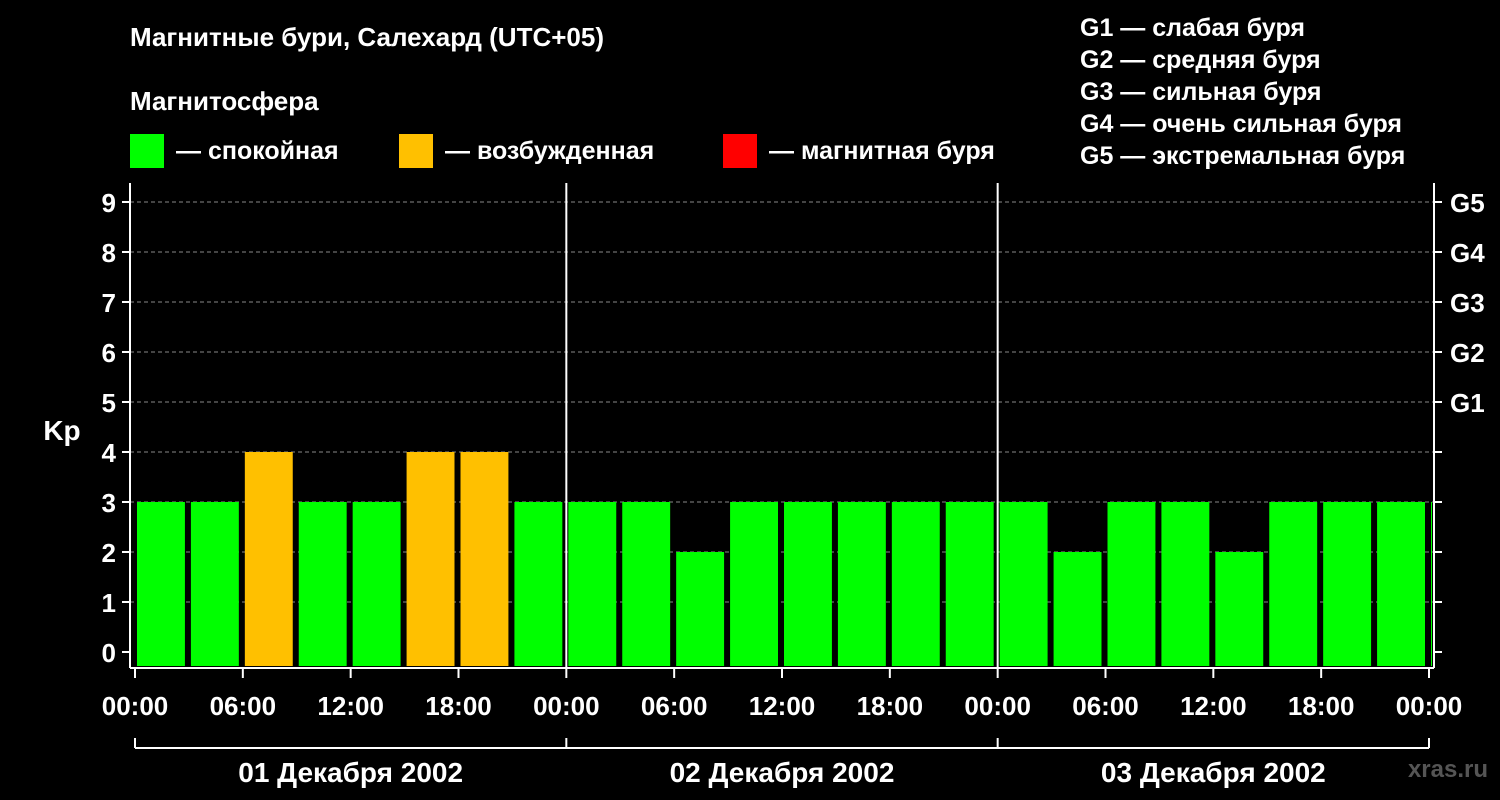 The image size is (1500, 800). Describe the element at coordinates (109, 203) in the screenshot. I see `y-tick-label: 9` at that location.